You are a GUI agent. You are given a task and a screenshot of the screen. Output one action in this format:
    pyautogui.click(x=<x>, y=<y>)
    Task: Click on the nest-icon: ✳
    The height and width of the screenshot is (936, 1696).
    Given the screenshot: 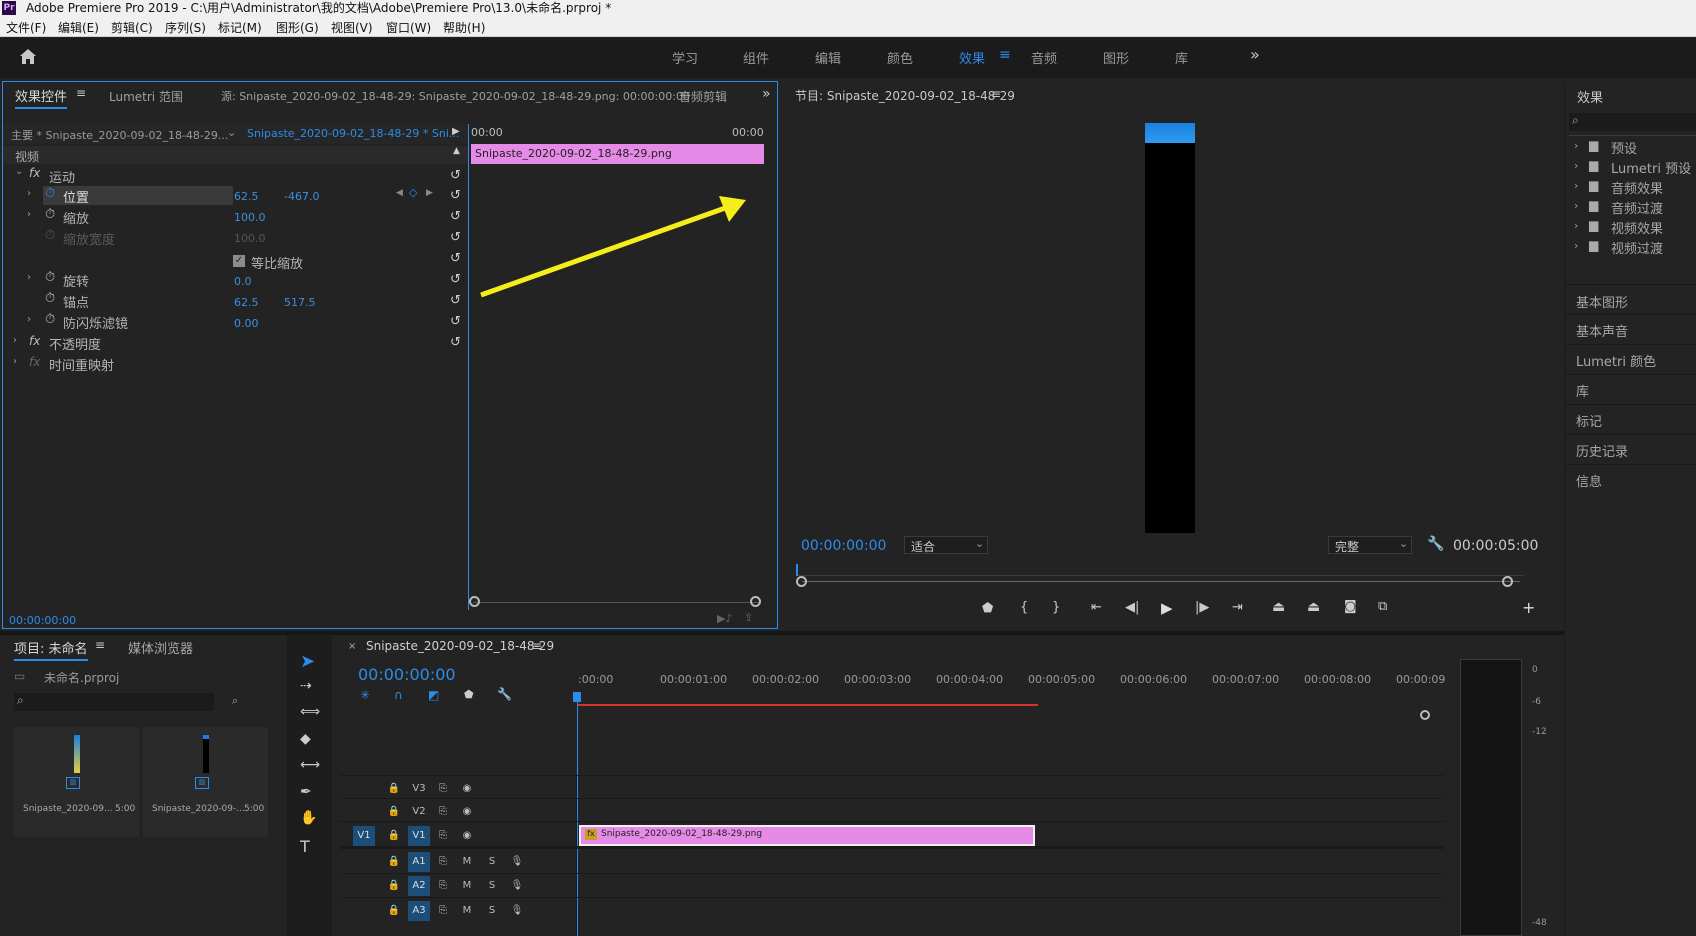 What is the action you would take?
    pyautogui.click(x=365, y=695)
    